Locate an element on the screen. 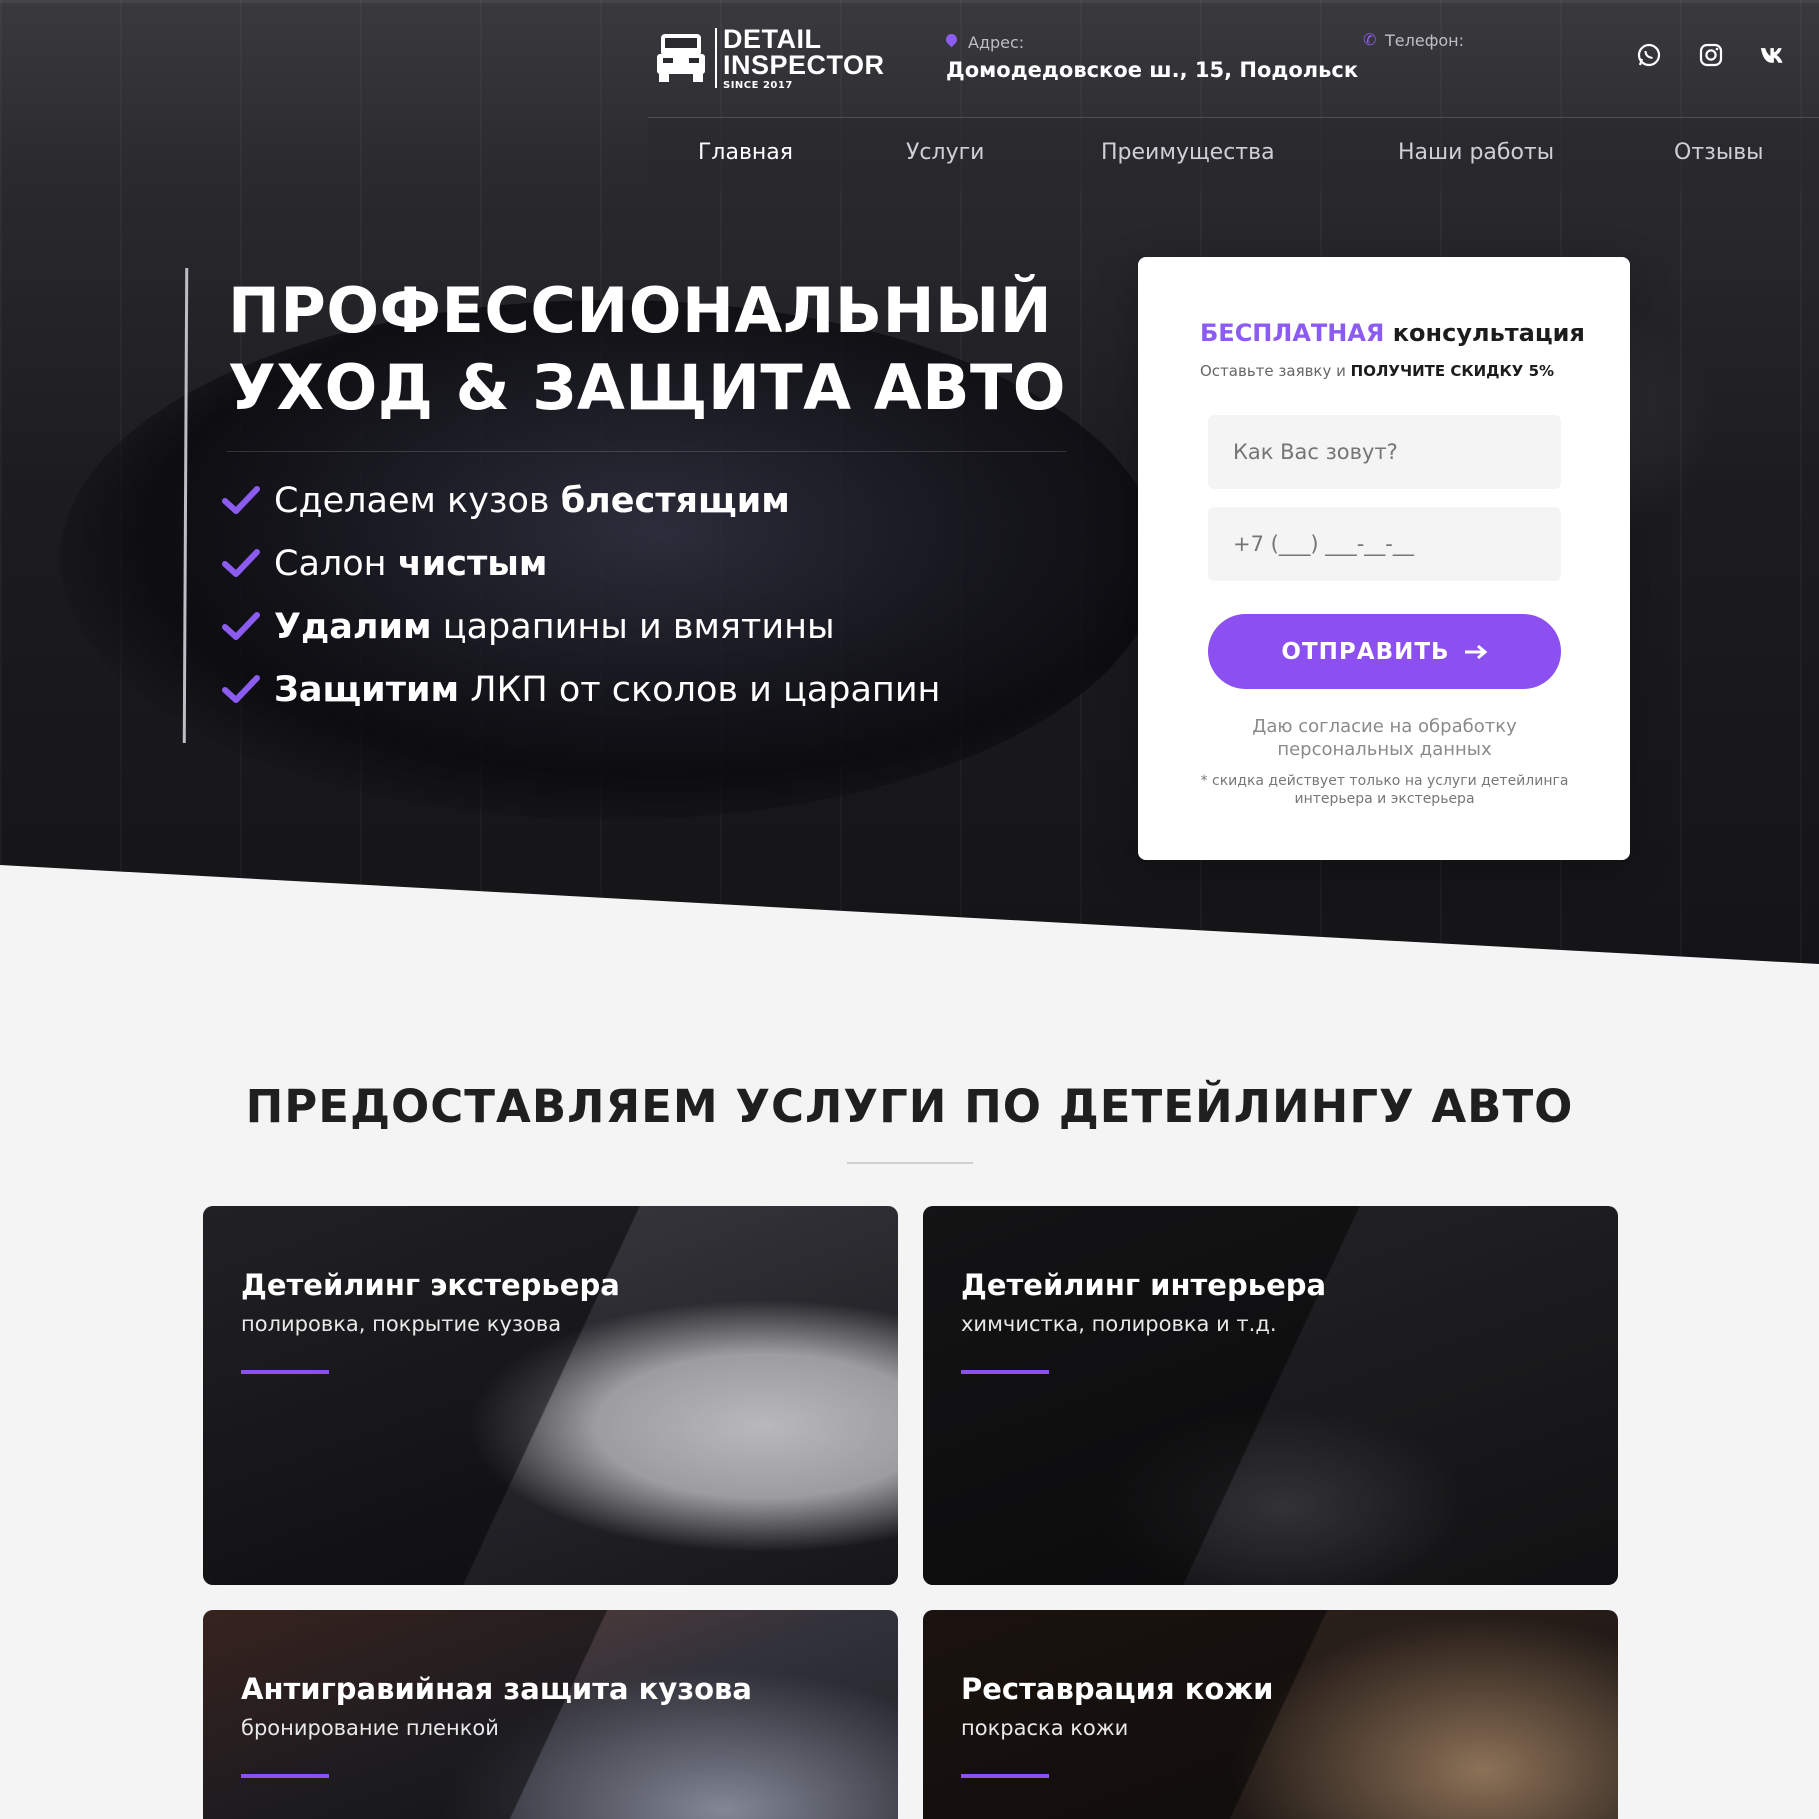  nav-item-reviews: Отзывы is located at coordinates (1719, 152).